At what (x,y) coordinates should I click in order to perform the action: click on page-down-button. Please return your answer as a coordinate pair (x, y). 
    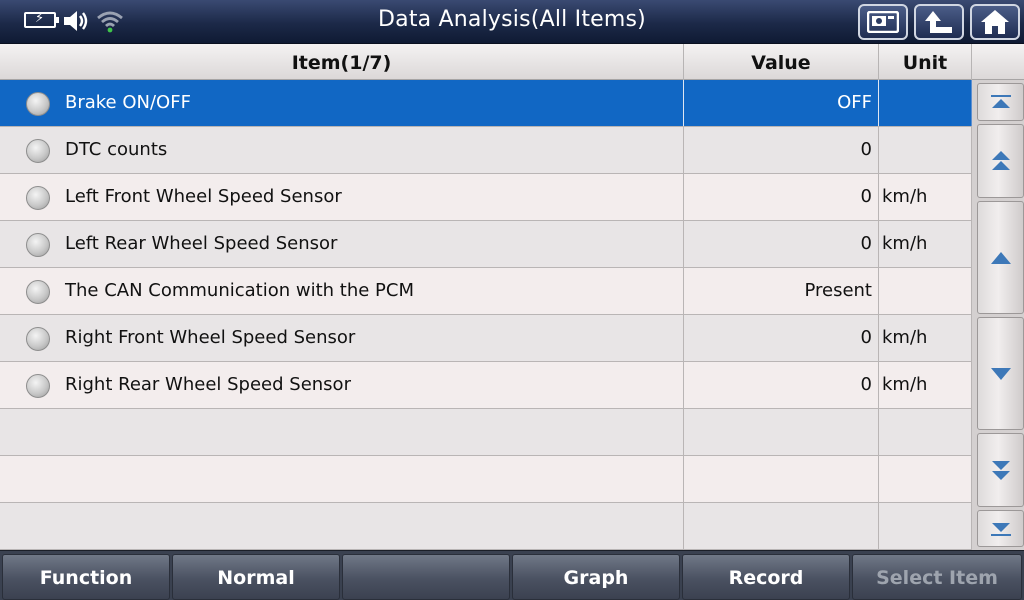
    Looking at the image, I should click on (1000, 470).